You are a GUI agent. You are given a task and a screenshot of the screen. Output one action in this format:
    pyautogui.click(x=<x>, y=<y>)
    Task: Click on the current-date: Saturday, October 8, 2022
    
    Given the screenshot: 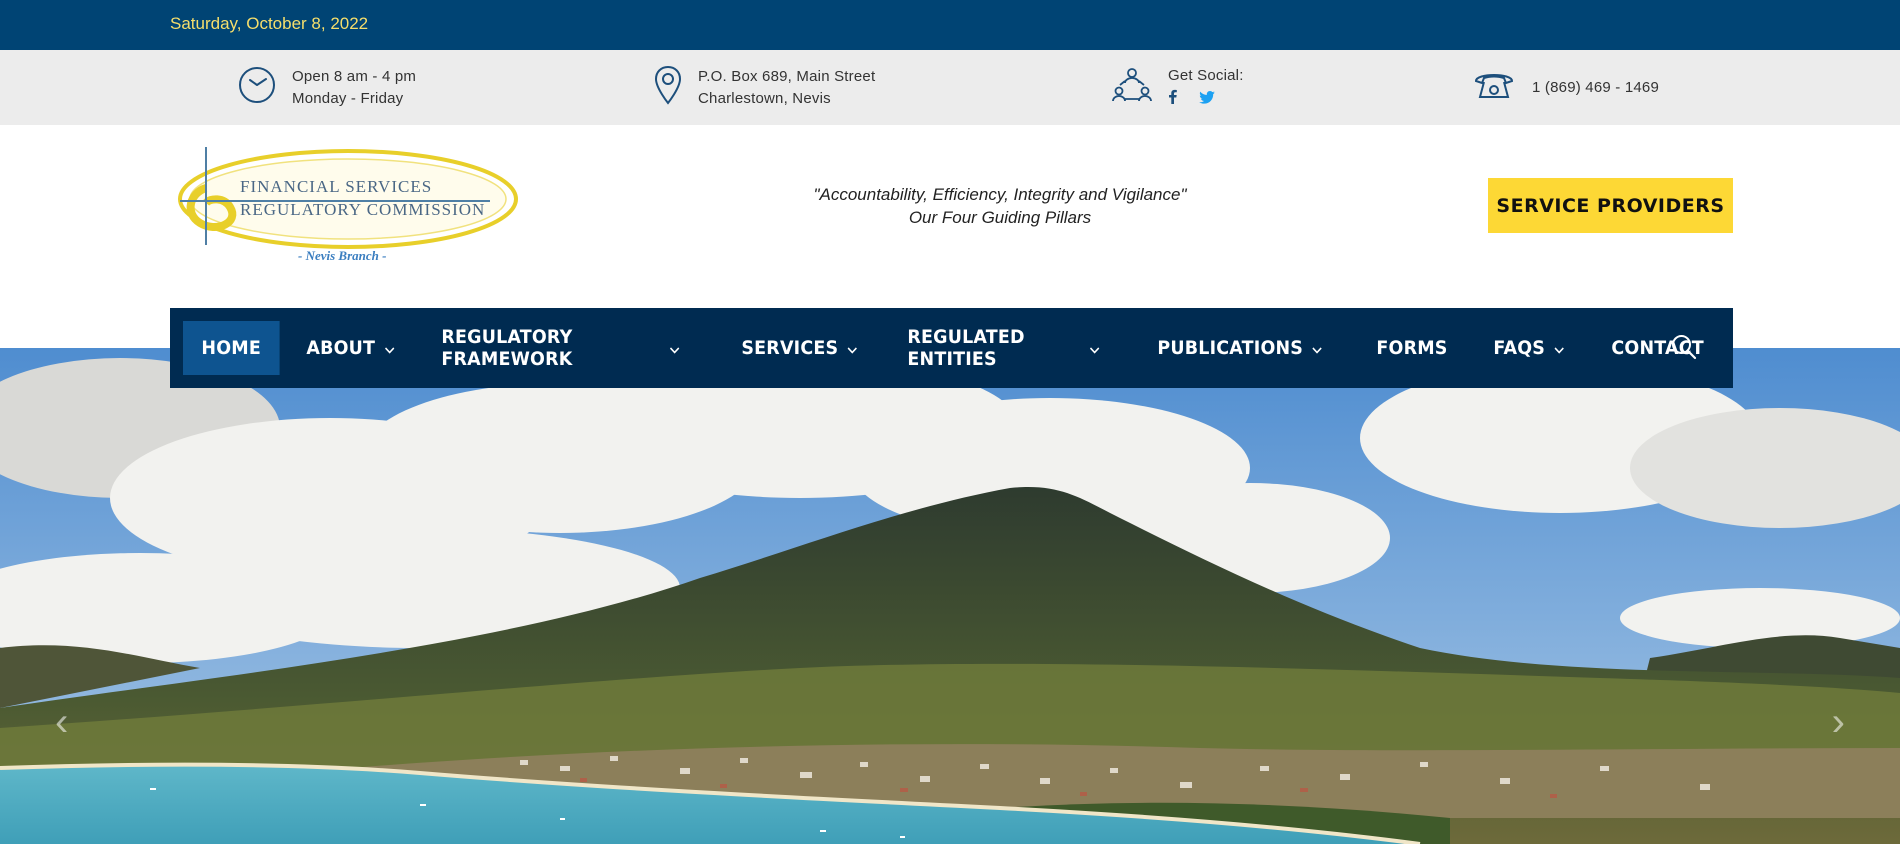 What is the action you would take?
    pyautogui.click(x=269, y=23)
    